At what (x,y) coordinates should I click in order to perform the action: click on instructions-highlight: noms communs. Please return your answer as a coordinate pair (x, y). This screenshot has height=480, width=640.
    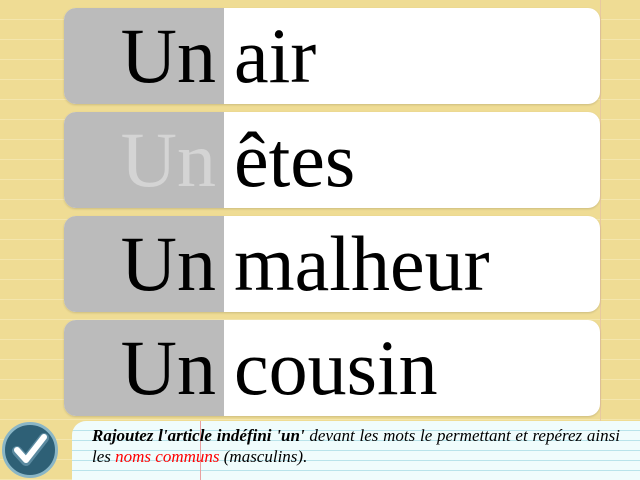
    Looking at the image, I should click on (167, 456).